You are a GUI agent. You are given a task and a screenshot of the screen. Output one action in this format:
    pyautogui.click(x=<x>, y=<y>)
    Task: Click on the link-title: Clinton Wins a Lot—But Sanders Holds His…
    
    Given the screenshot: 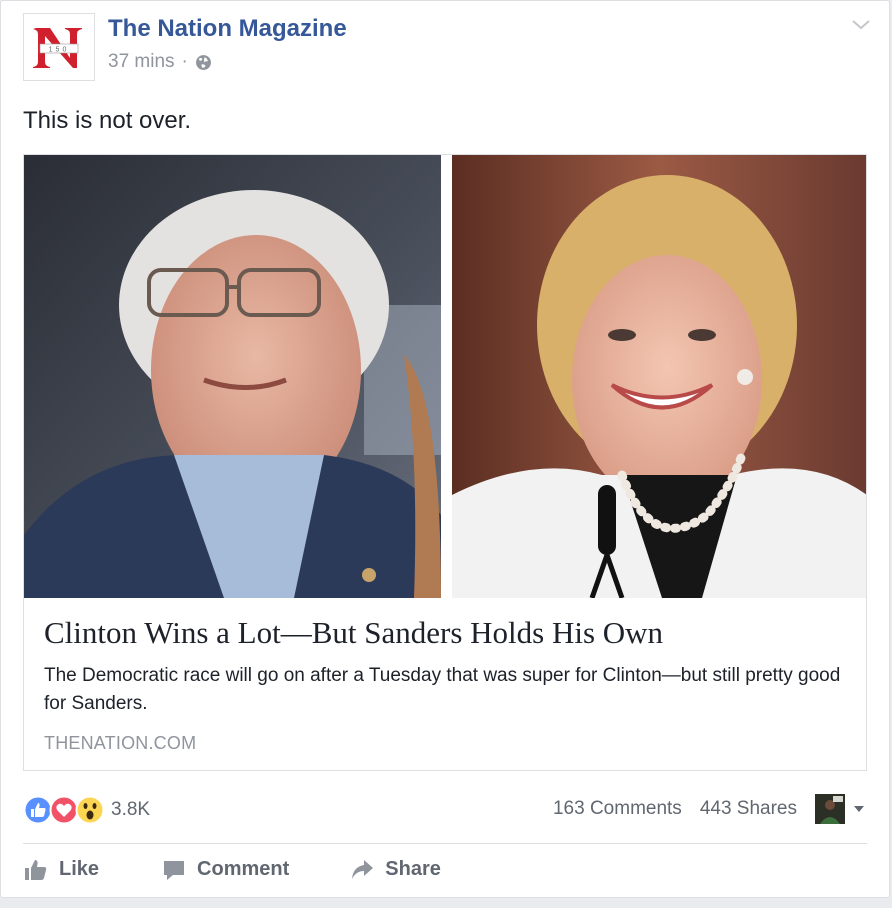 What is the action you would take?
    pyautogui.click(x=353, y=633)
    